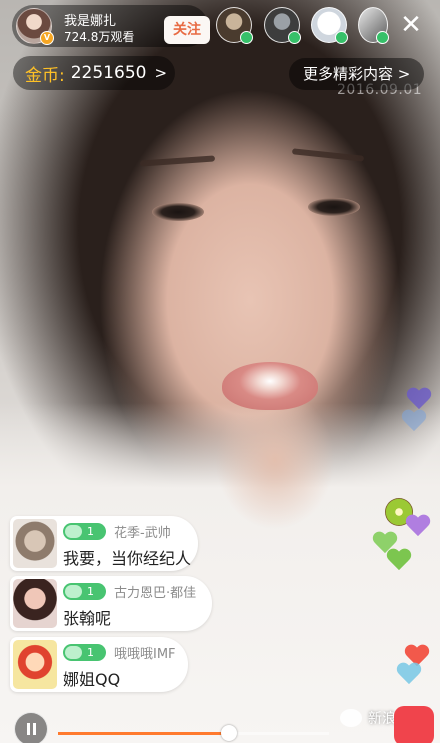  I want to click on comment-text: 张翰呢, so click(87, 618).